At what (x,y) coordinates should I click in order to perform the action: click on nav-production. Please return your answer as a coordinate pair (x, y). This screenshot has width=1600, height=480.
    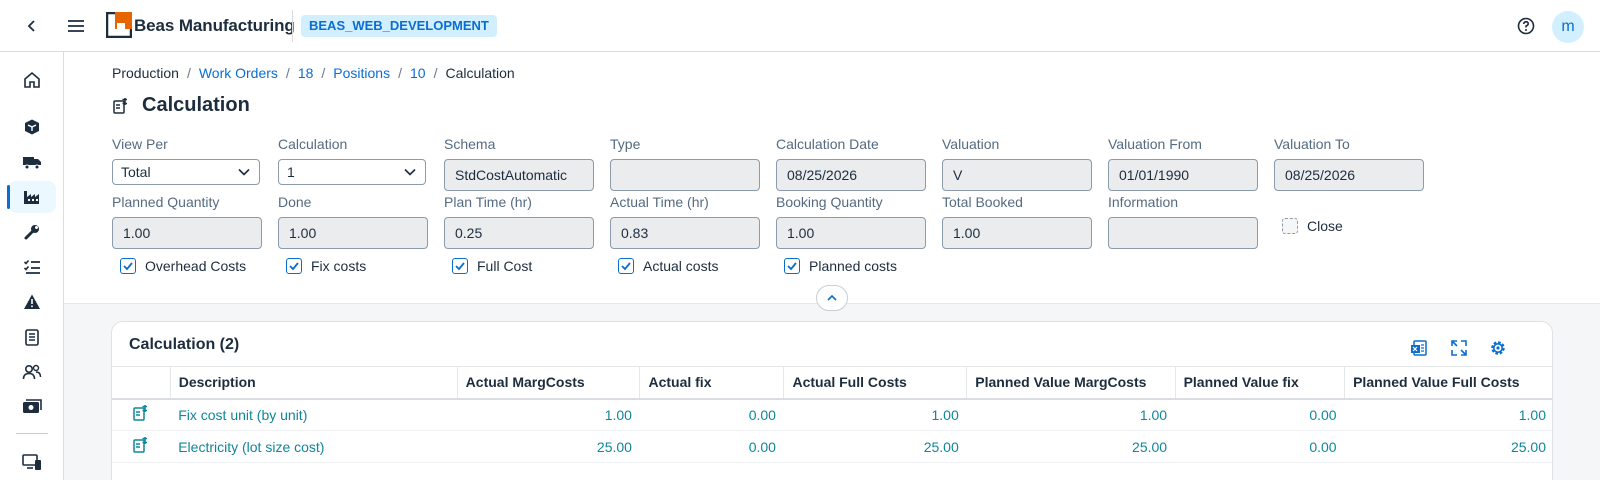
    Looking at the image, I should click on (31, 197).